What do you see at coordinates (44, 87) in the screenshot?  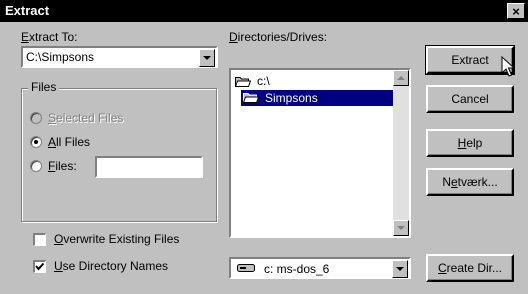 I see `files-group-title: Files` at bounding box center [44, 87].